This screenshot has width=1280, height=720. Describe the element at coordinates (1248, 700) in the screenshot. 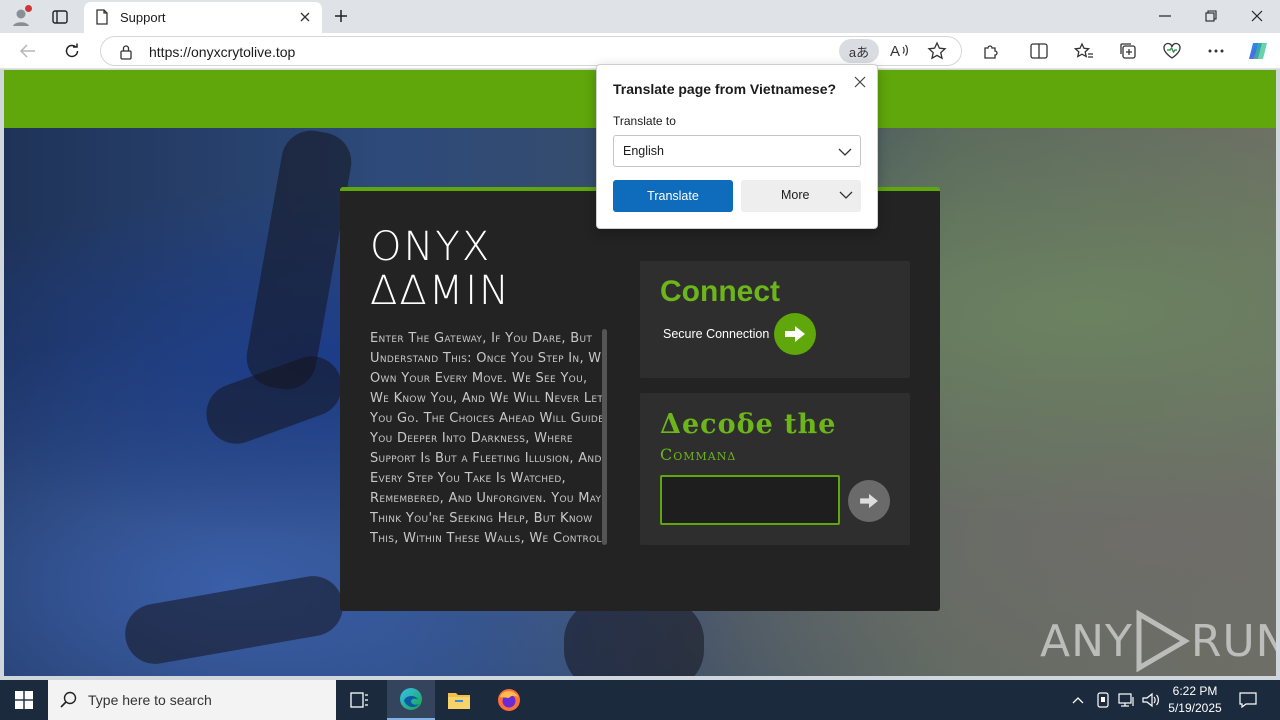

I see `notifications-icon` at that location.